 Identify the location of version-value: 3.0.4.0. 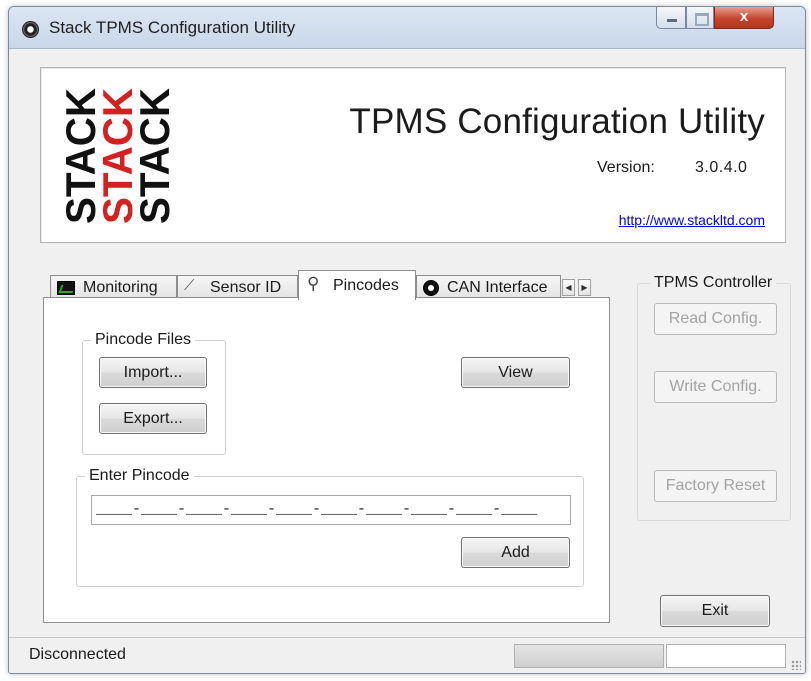
(721, 167).